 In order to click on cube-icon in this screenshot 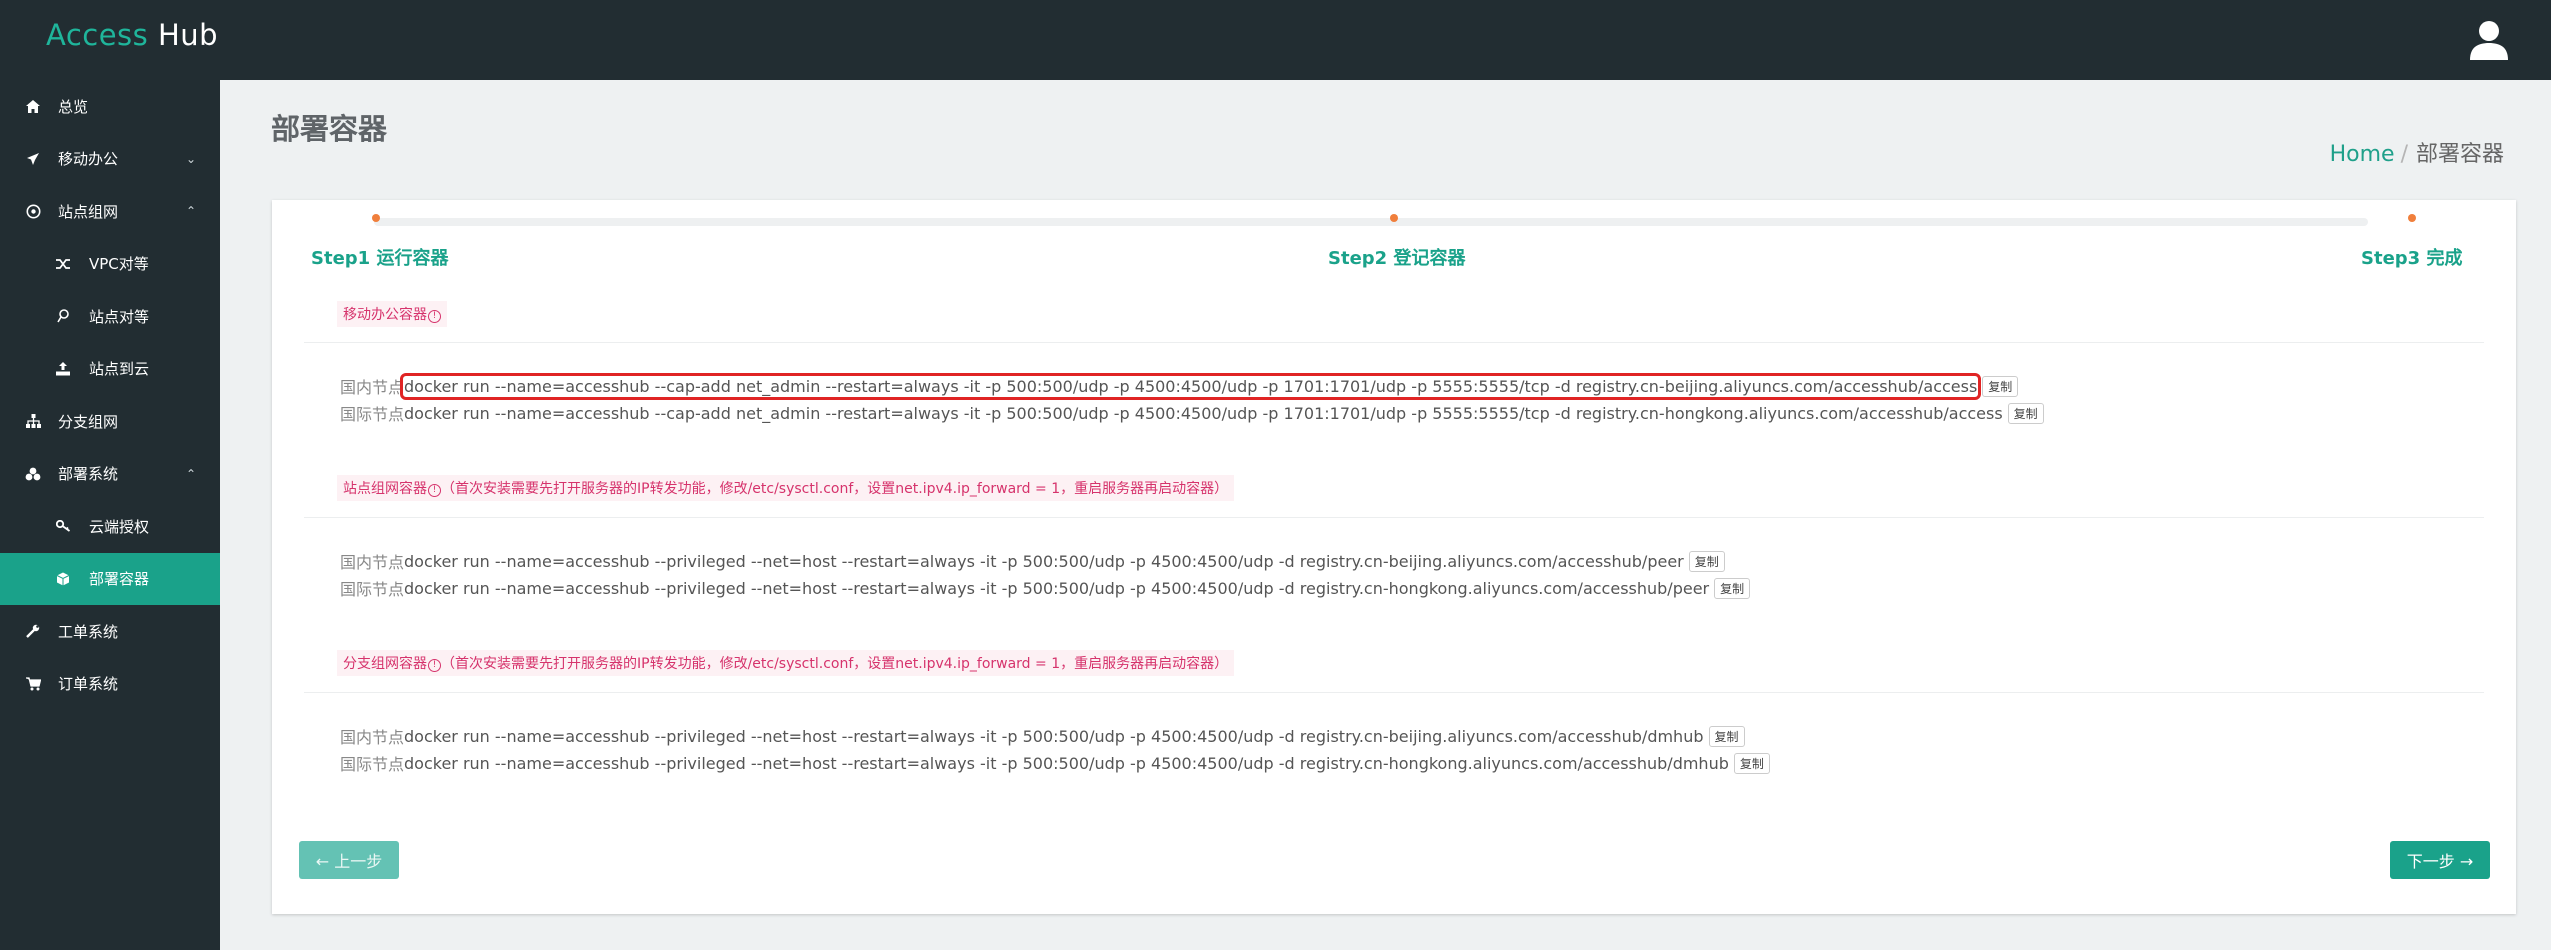, I will do `click(63, 579)`.